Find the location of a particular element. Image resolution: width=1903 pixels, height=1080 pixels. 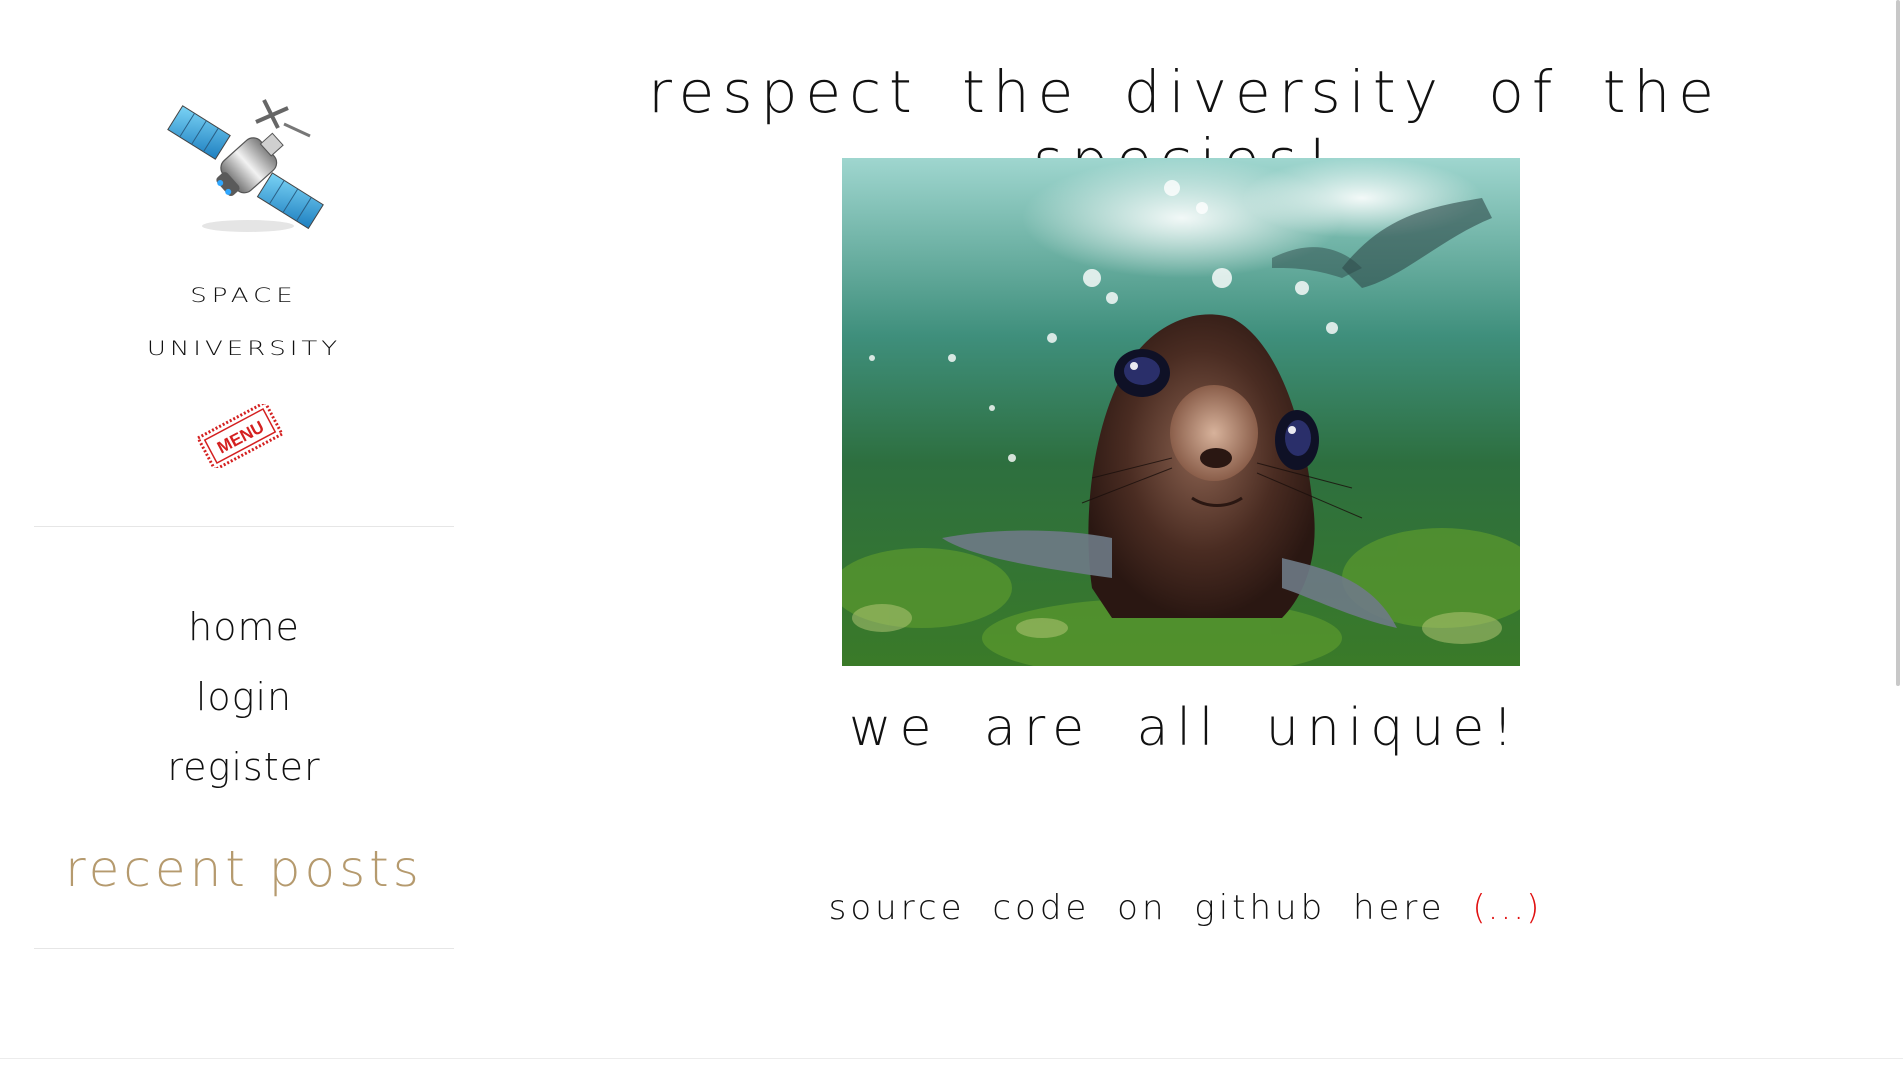

github-source-link: (...) is located at coordinates (1506, 908).